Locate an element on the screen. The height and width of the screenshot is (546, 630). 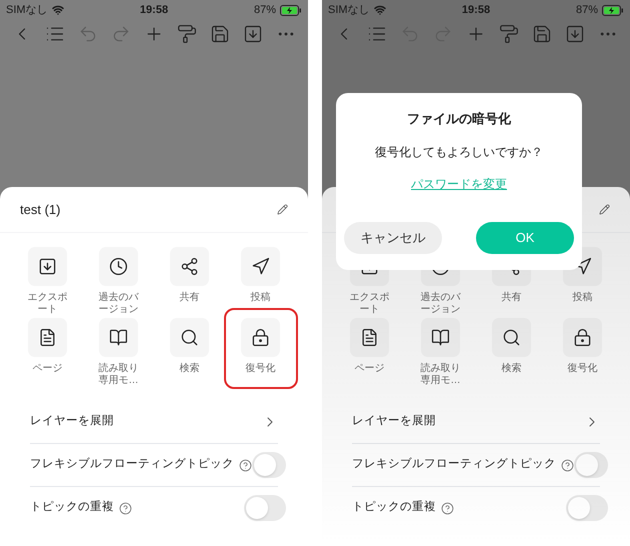
action-item: エクスポート is located at coordinates (47, 281).